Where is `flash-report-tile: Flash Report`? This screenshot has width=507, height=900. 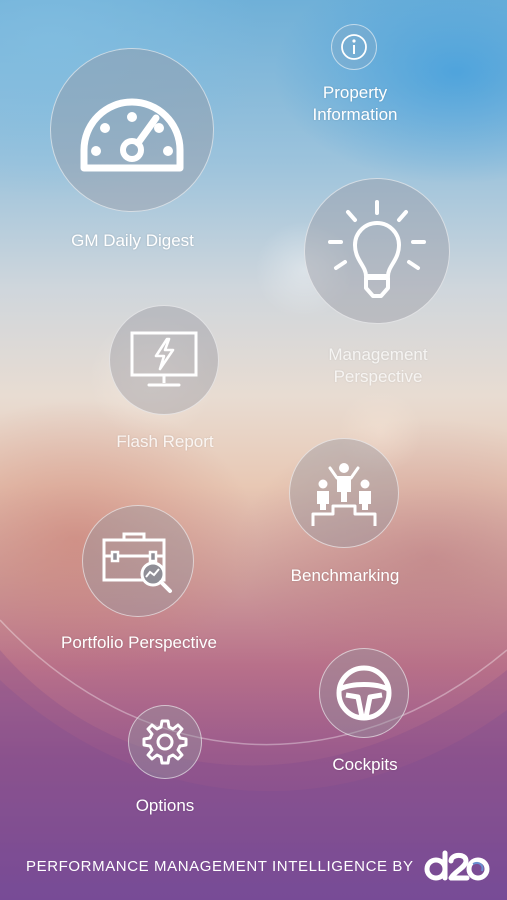 flash-report-tile: Flash Report is located at coordinates (165, 380).